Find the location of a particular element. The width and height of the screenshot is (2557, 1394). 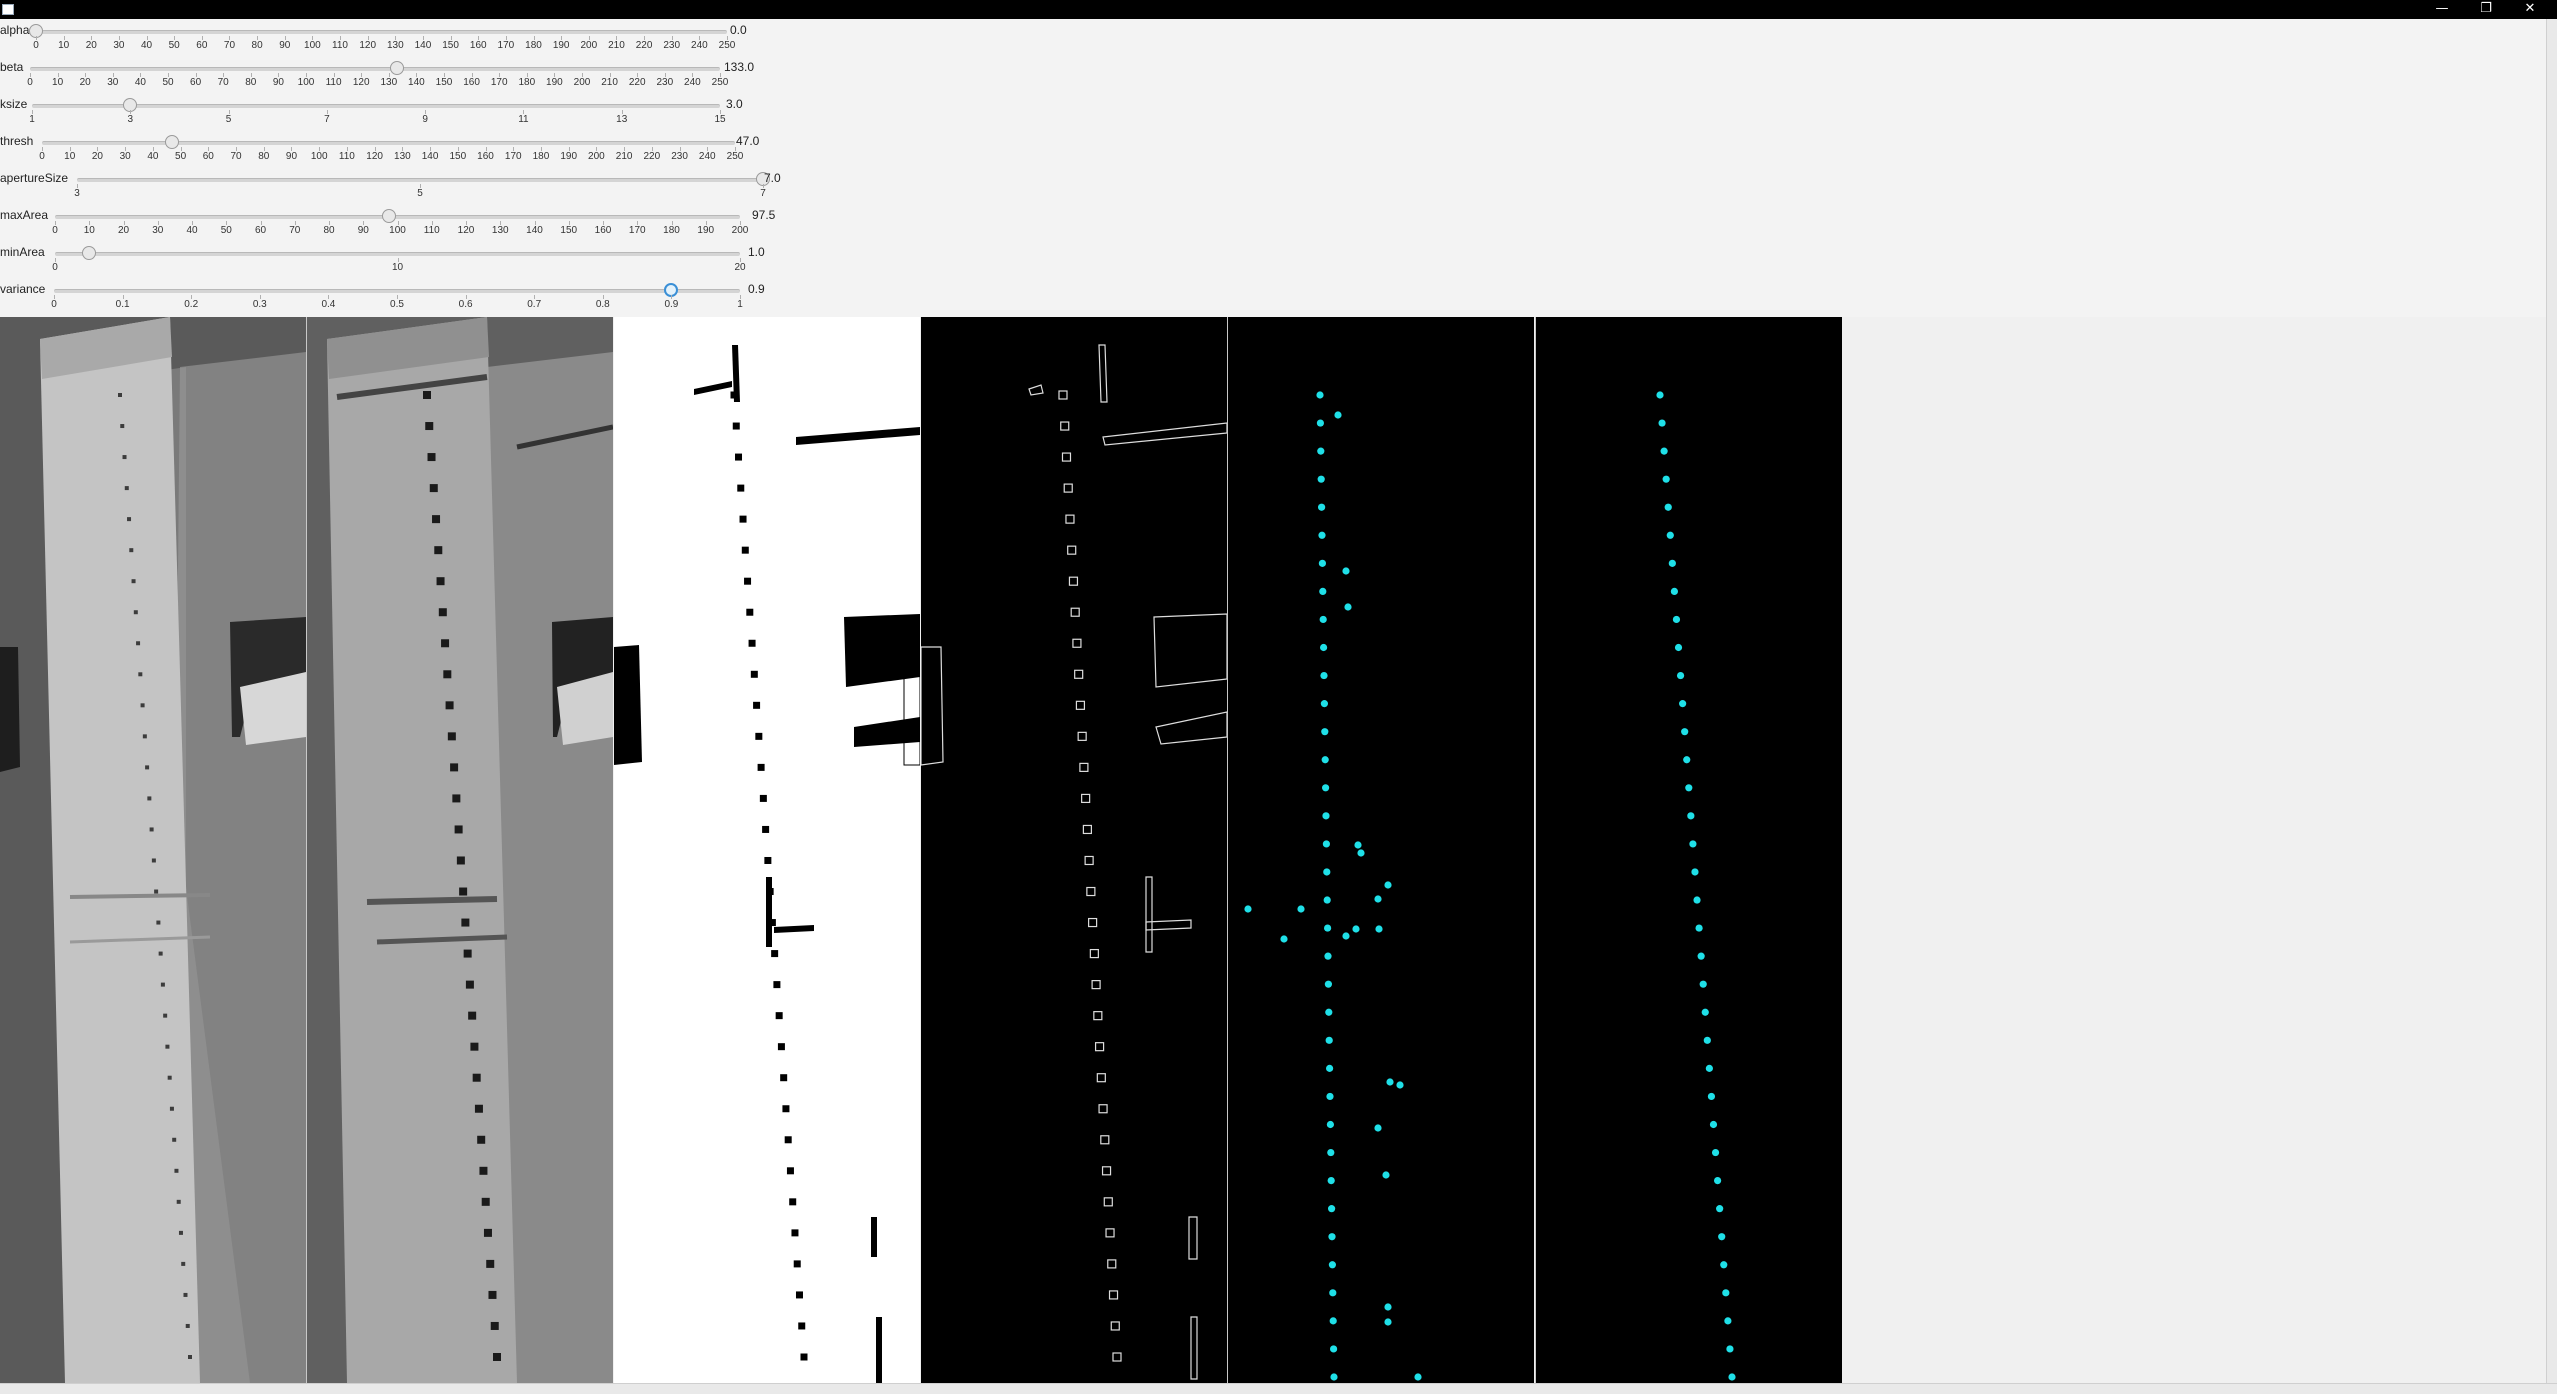

restore-icon: ❐ is located at coordinates (2486, 8).